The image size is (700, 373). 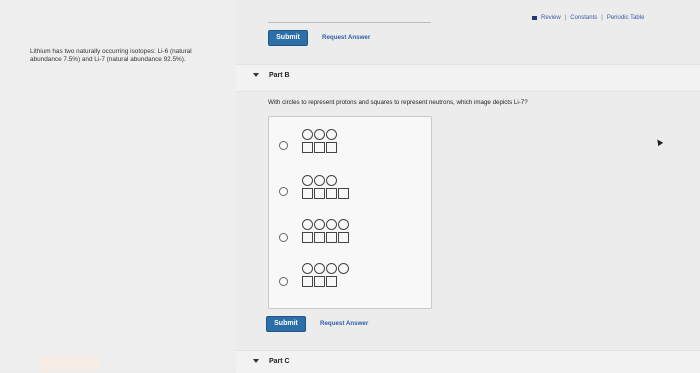 I want to click on constants-link: Constants, so click(x=583, y=18).